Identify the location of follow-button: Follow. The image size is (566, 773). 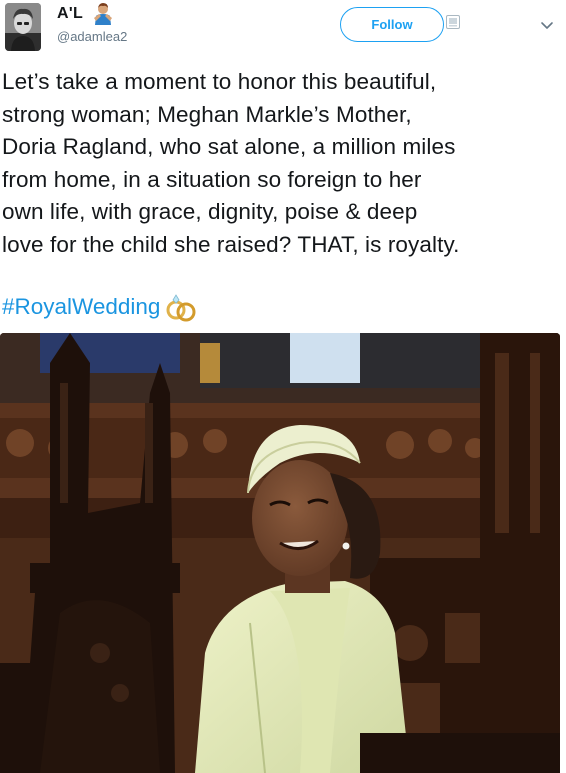
(392, 24).